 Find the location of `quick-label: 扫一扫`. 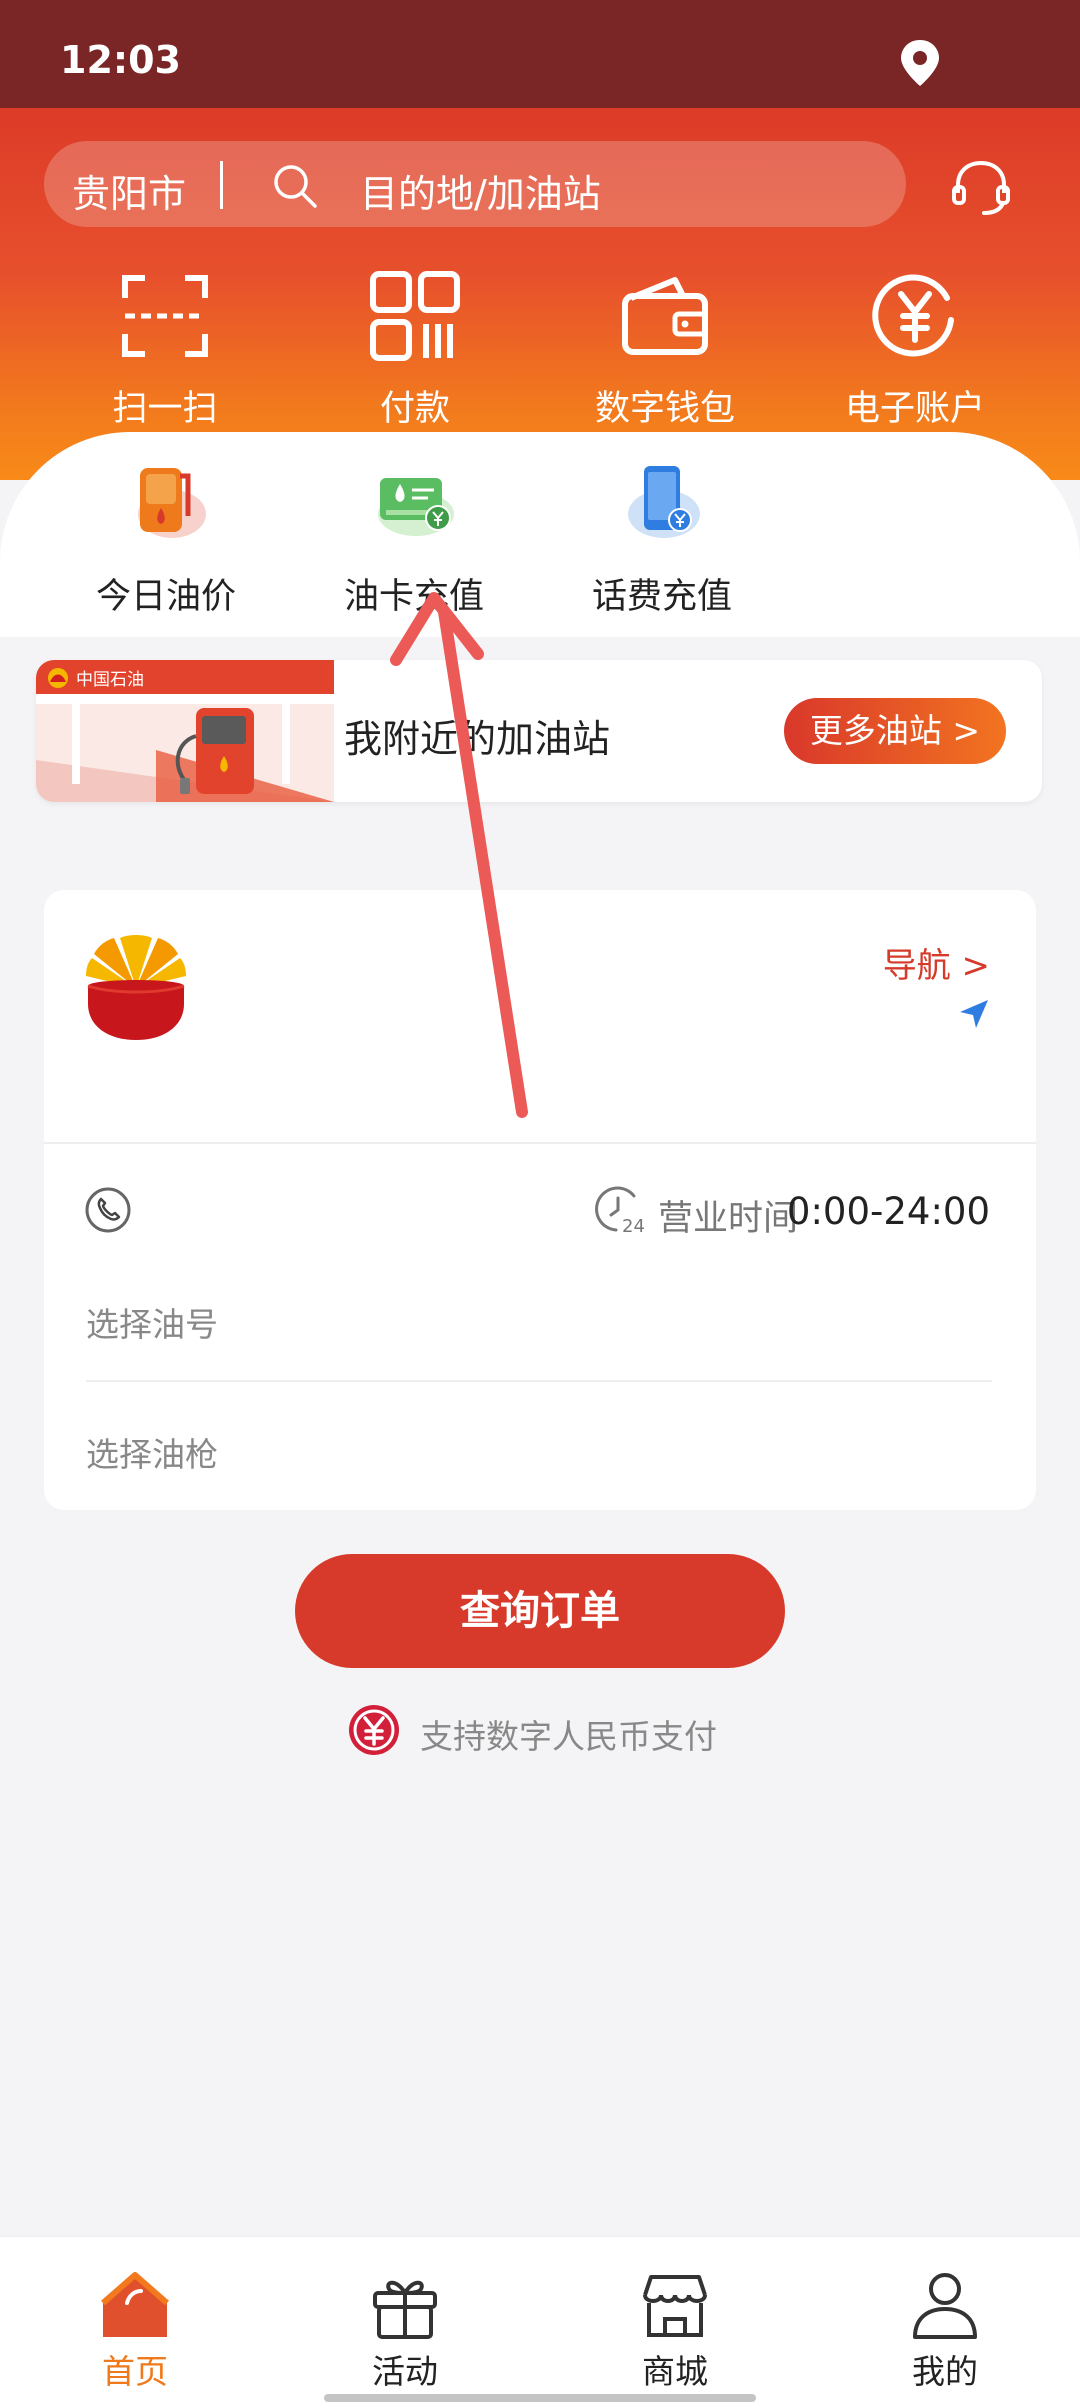

quick-label: 扫一扫 is located at coordinates (165, 409).